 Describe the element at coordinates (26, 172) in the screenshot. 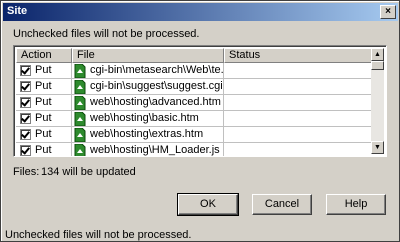

I see `files-count-label: Files:` at that location.